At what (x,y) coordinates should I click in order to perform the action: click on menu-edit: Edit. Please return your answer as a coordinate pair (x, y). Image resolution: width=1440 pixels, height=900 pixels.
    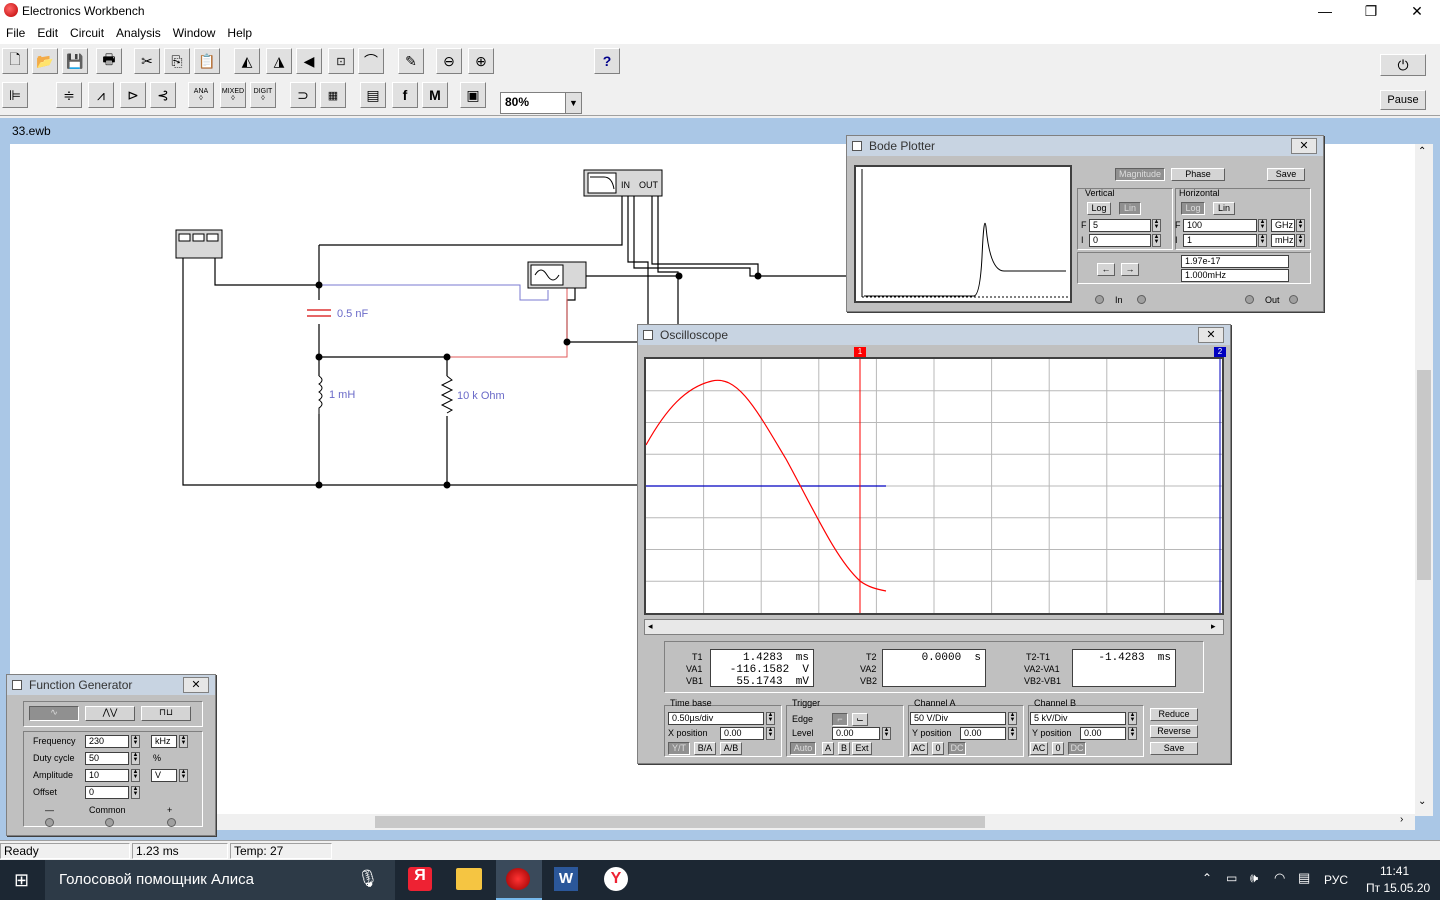
    Looking at the image, I should click on (47, 32).